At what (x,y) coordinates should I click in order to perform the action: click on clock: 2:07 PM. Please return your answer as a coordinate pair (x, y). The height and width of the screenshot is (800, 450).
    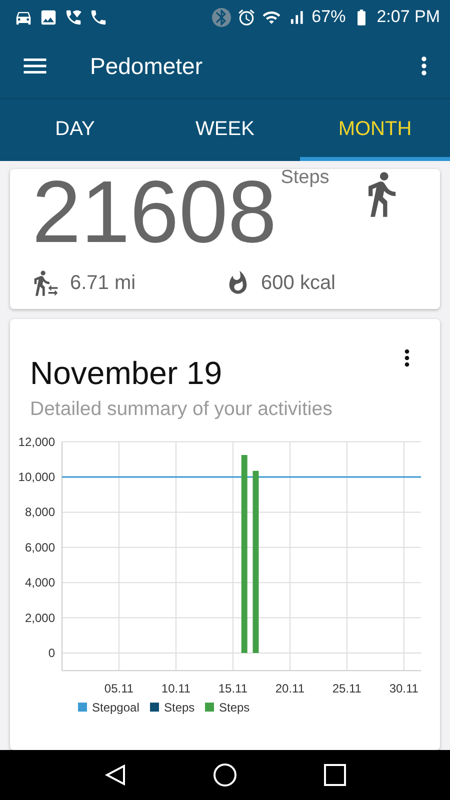
    Looking at the image, I should click on (408, 17).